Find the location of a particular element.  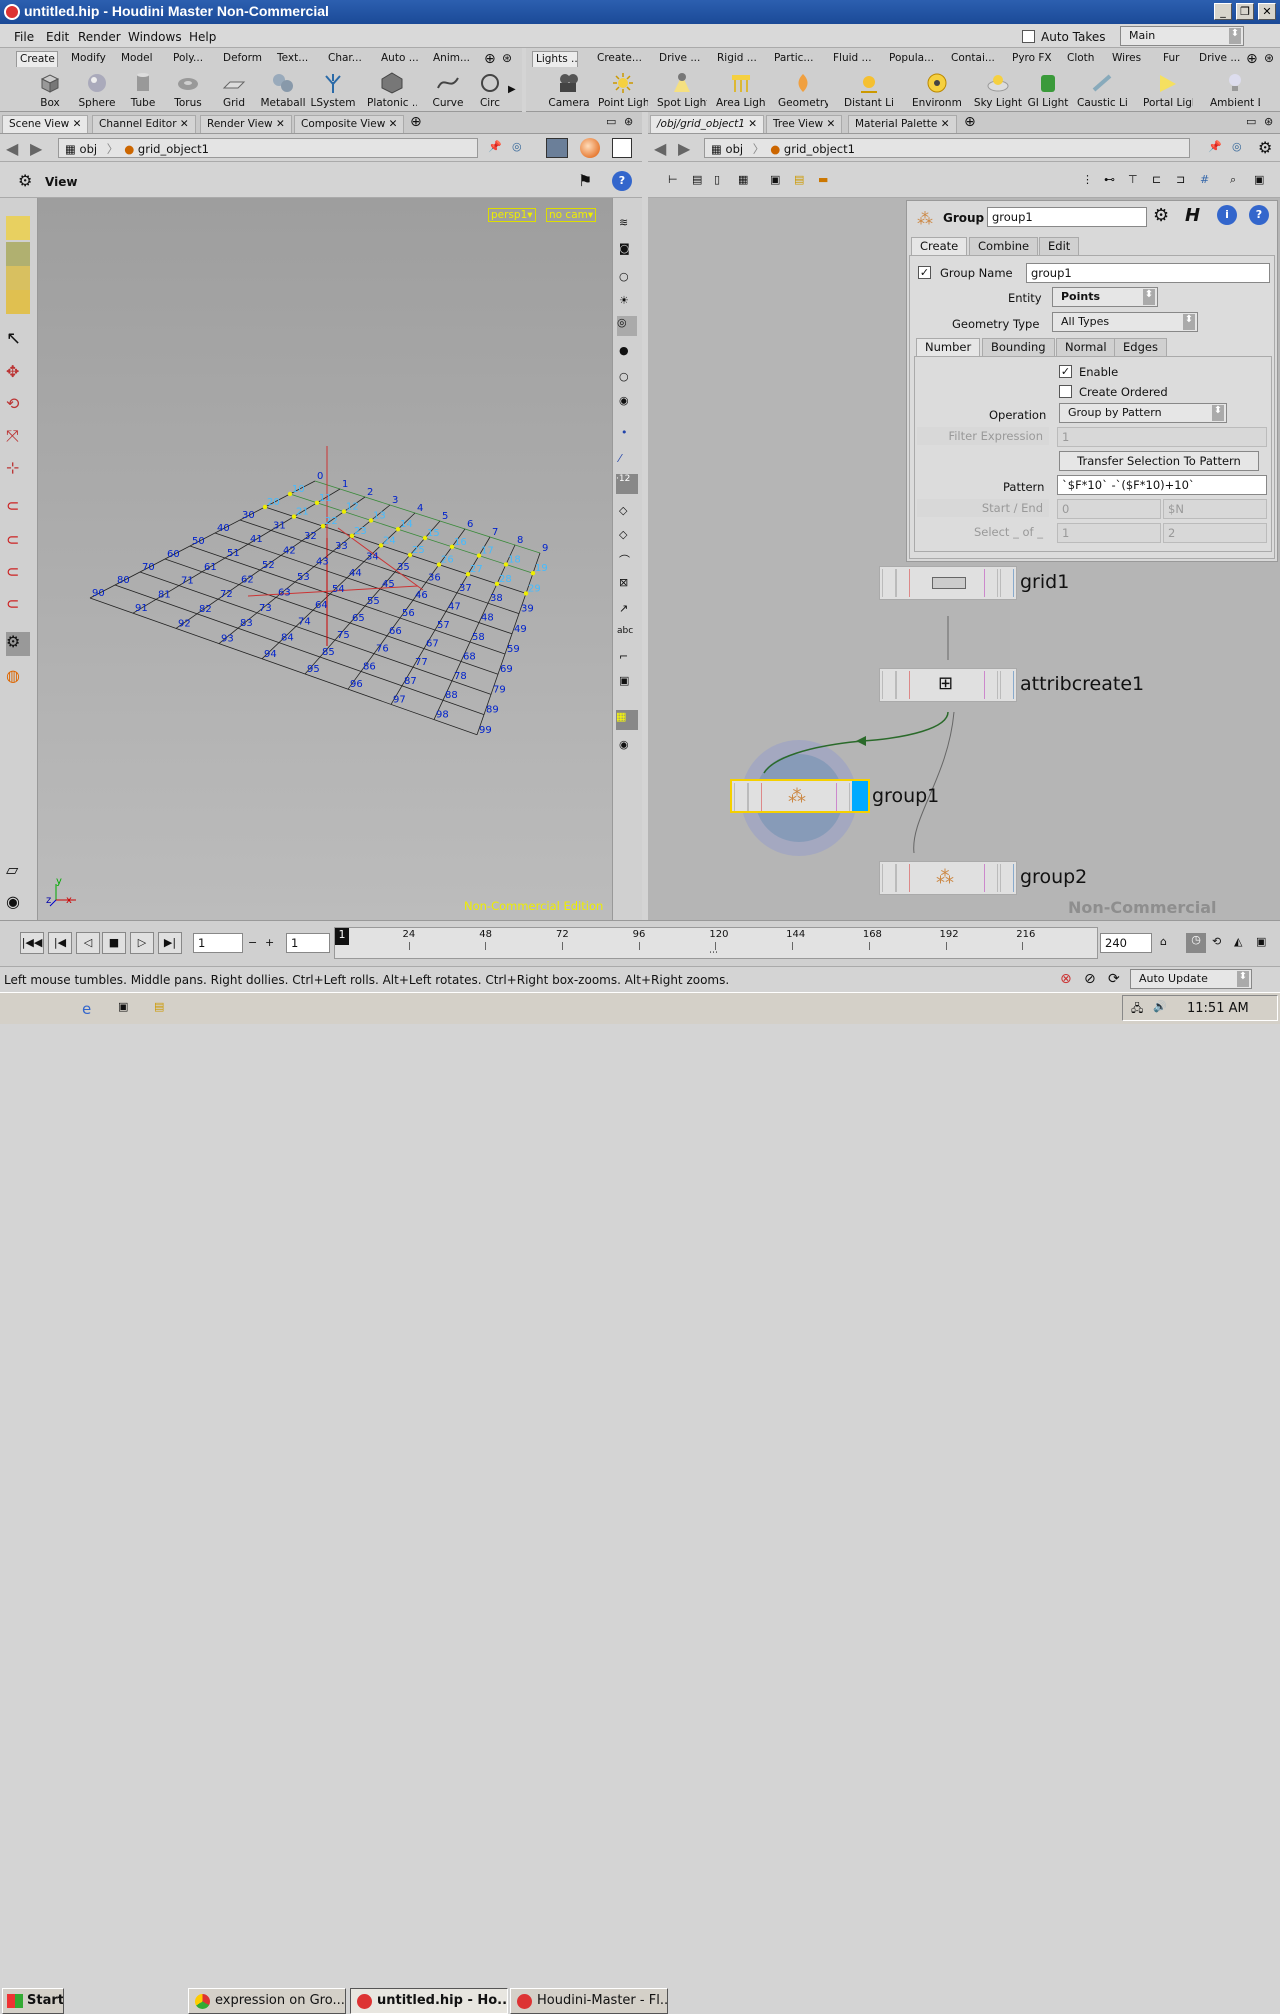

viewport-cube-icon is located at coordinates (557, 148).